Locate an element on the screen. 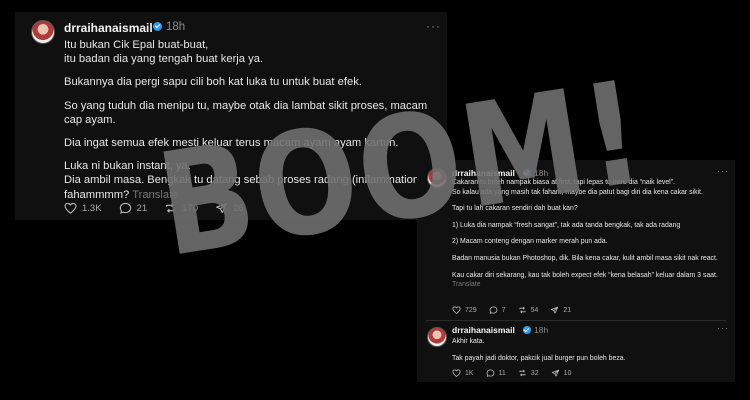  post-actions: 1.3K 21 170 26 is located at coordinates (162, 208).